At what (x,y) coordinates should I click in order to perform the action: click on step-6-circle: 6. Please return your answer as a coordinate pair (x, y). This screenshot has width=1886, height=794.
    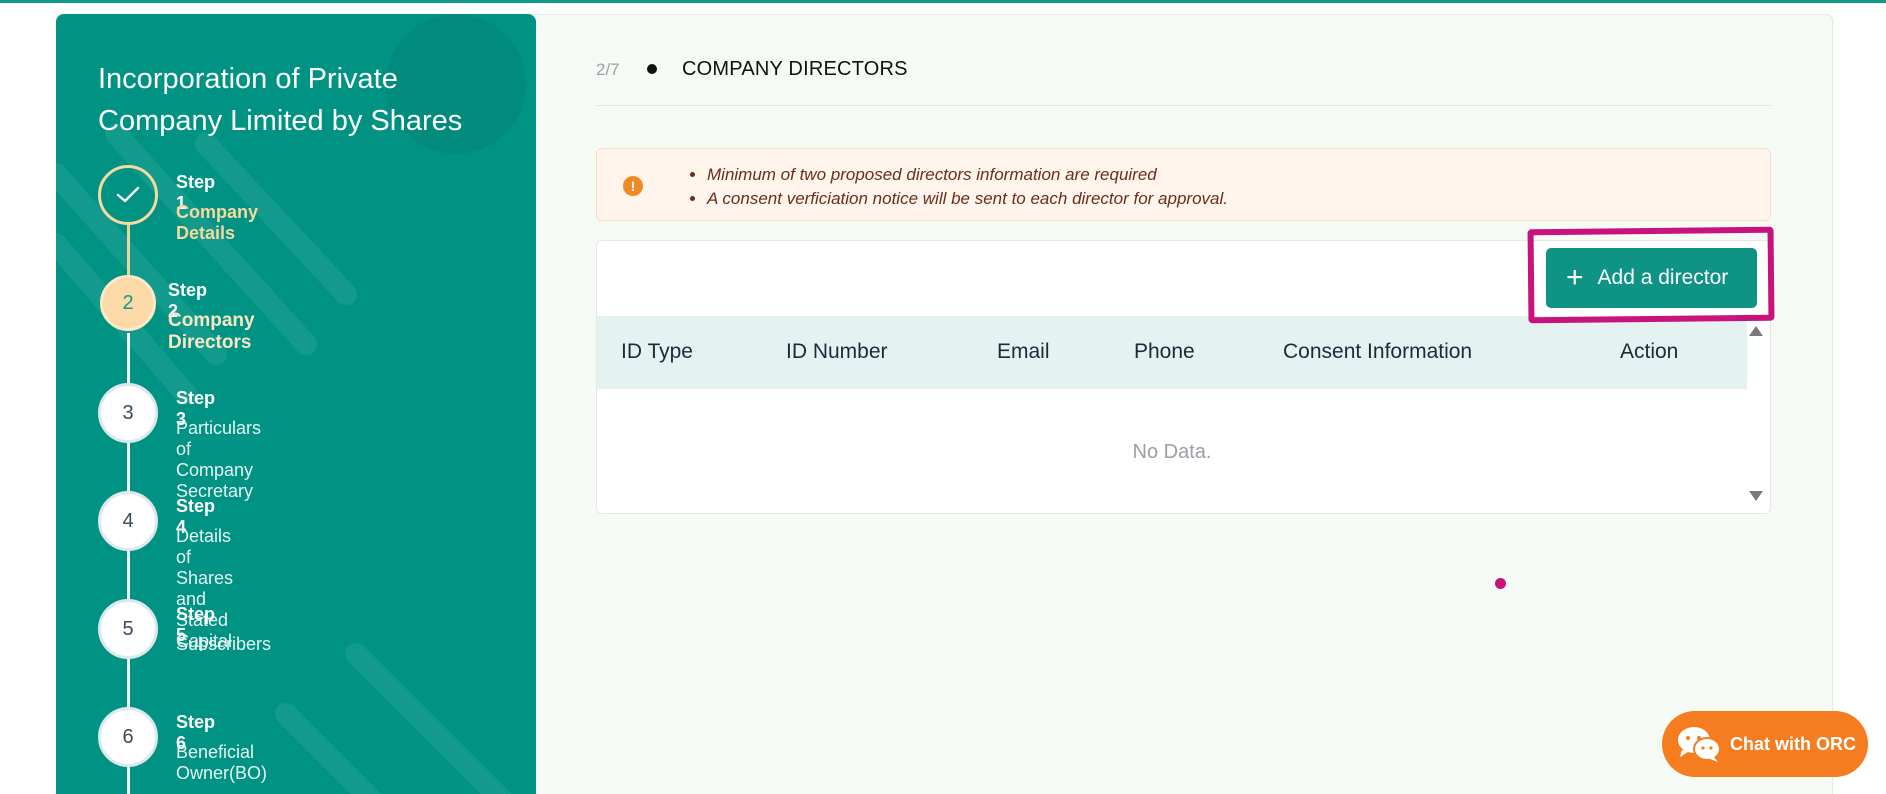
    Looking at the image, I should click on (128, 737).